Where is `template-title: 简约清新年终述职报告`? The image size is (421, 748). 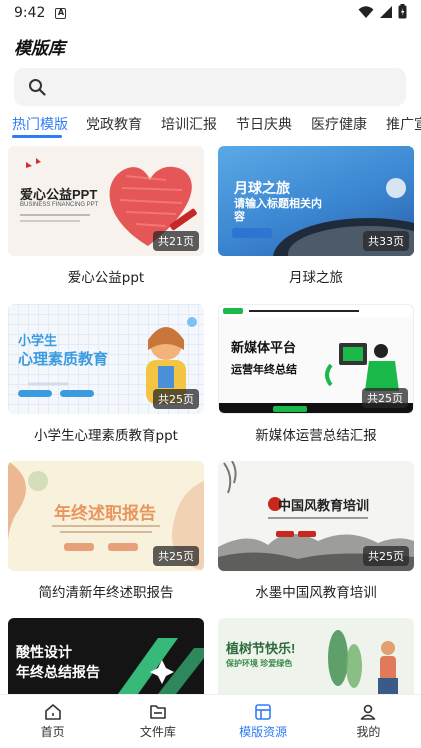
template-title: 简约清新年终述职报告 is located at coordinates (106, 593).